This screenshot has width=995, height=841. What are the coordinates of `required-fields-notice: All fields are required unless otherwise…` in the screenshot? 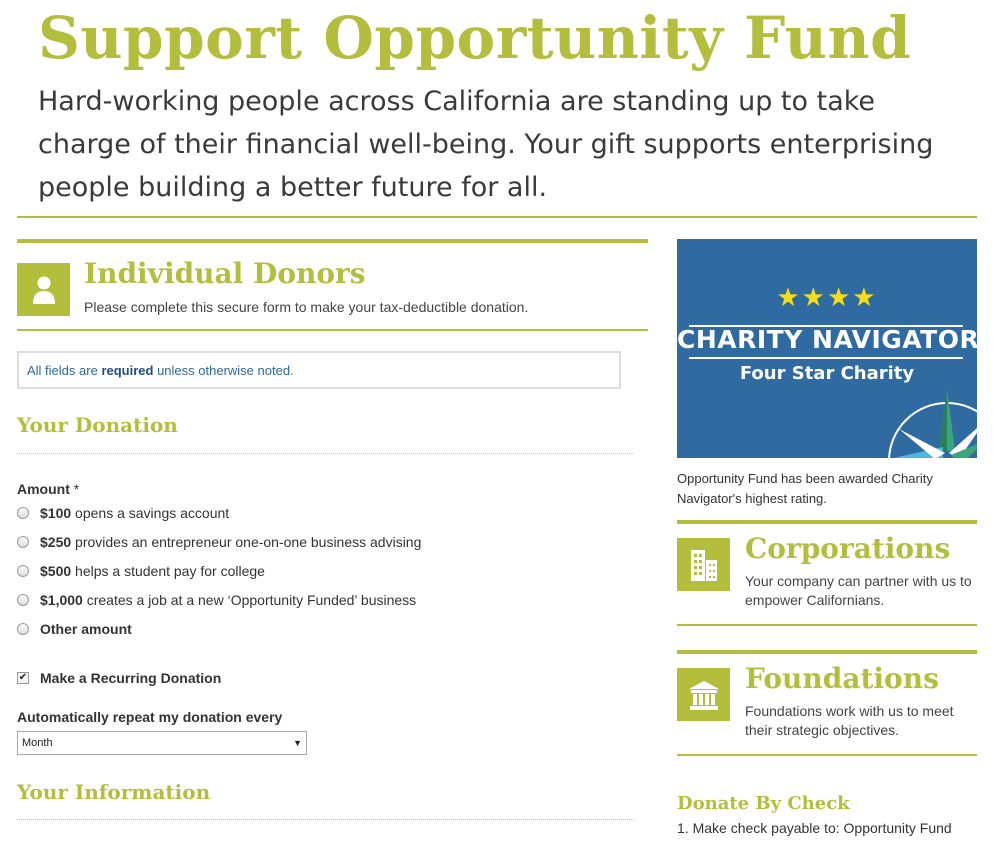 It's located at (319, 370).